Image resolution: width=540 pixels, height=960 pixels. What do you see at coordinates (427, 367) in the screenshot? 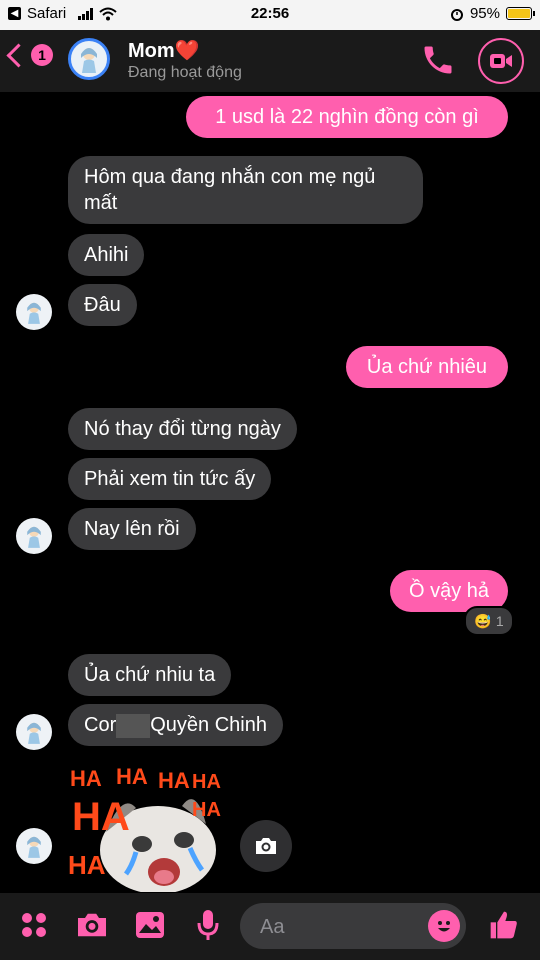
I see `outgoing-message: Ủa chứ nhiêu` at bounding box center [427, 367].